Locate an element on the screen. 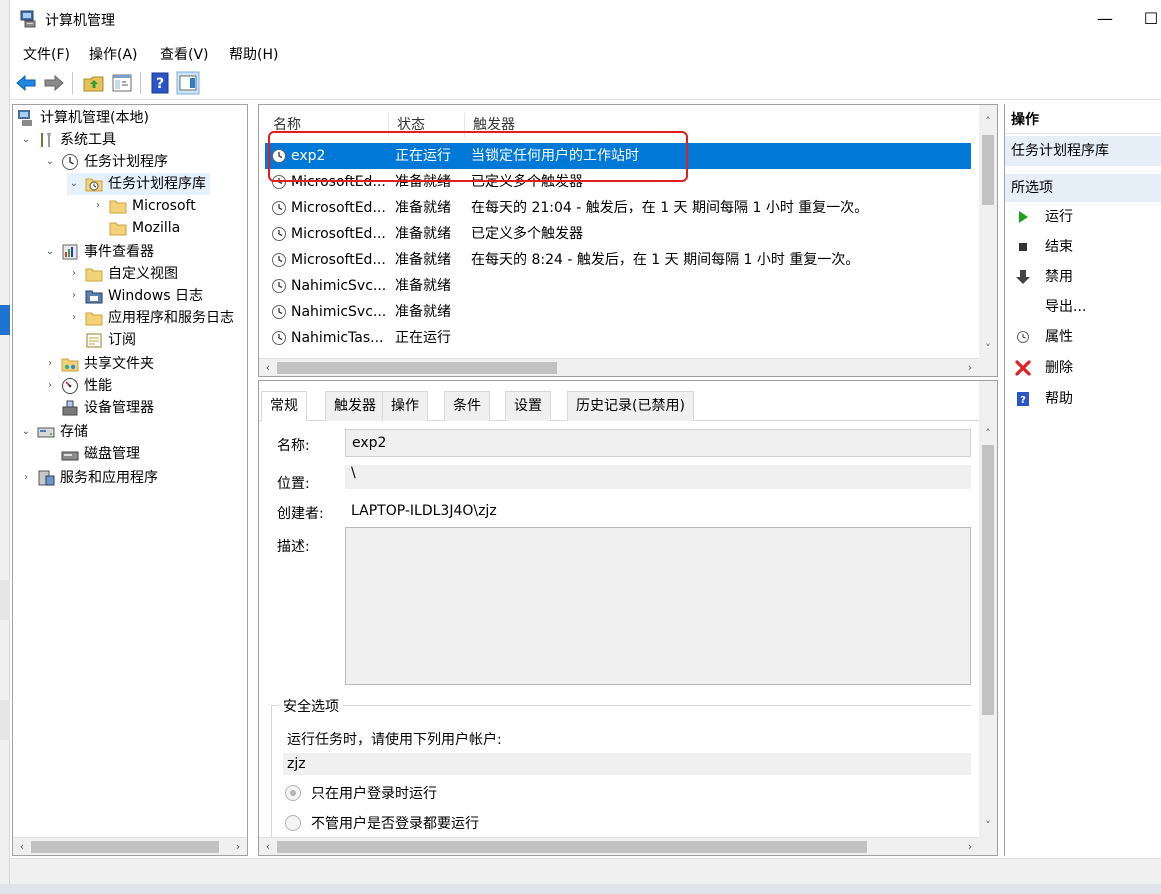 The height and width of the screenshot is (894, 1161). action-properties: 属性 is located at coordinates (1083, 337).